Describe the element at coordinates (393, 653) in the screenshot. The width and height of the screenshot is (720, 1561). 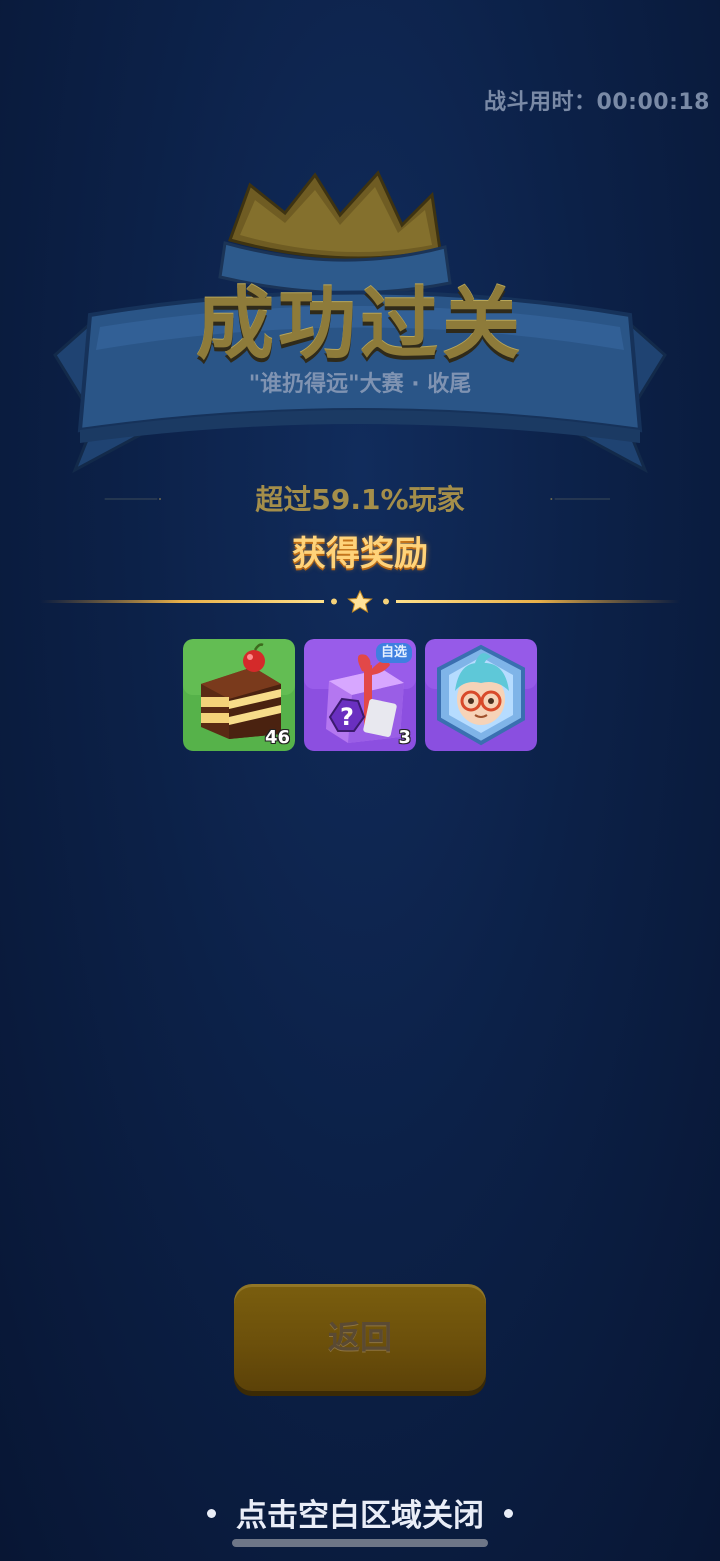
I see `optional-tag: 自选` at that location.